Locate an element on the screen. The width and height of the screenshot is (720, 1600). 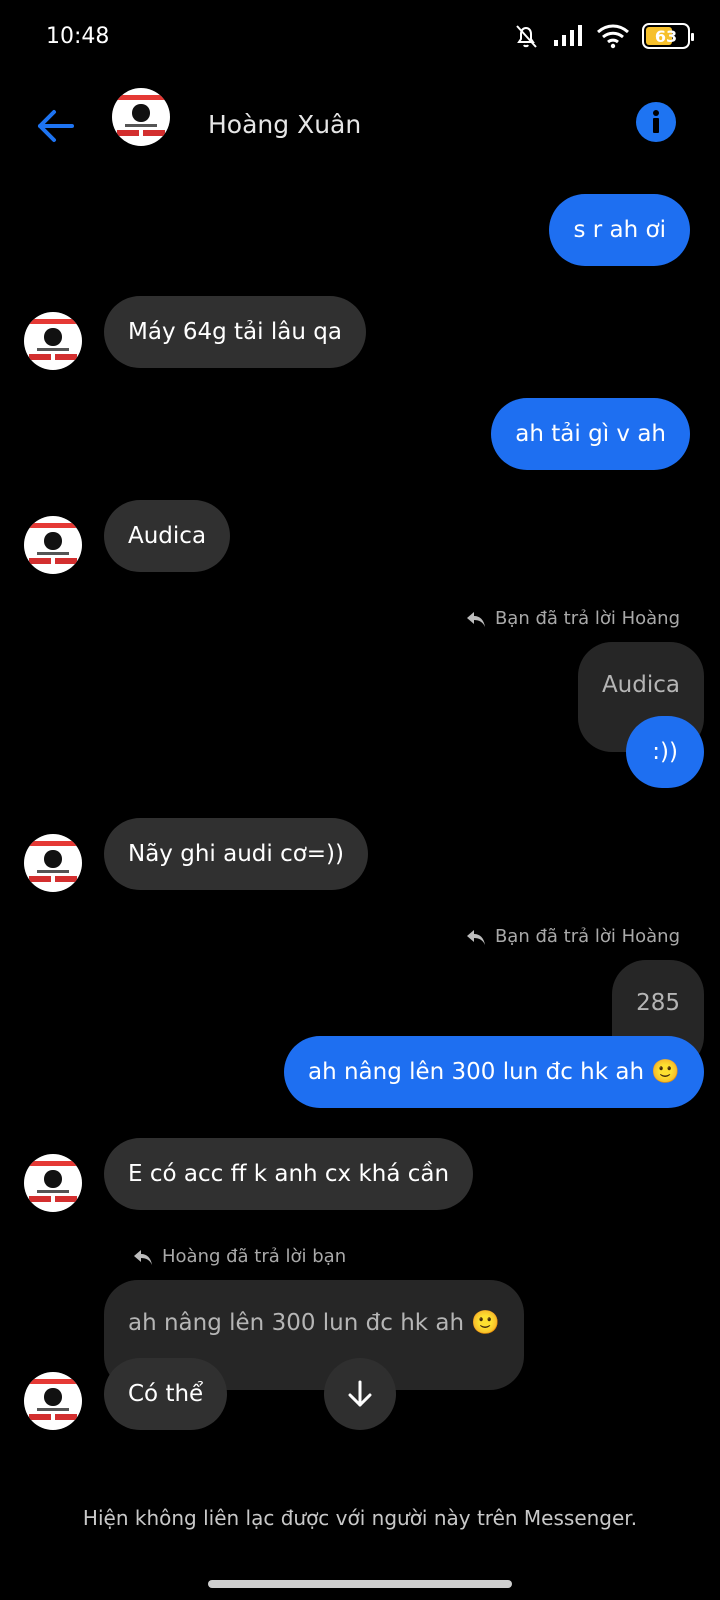
reply-label-text: Hoàng đã trả lời bạn is located at coordinates (254, 1256).